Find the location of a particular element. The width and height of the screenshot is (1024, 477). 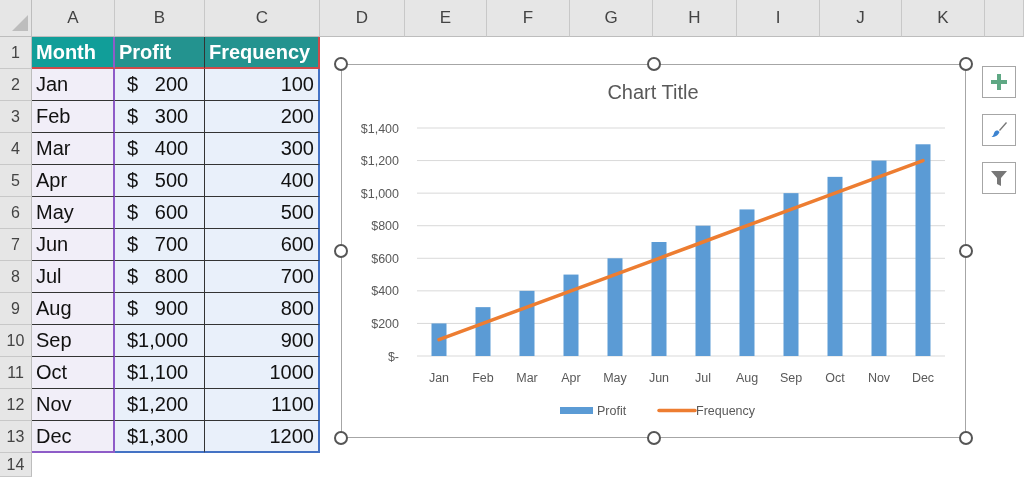

axis-tick-label: Dec is located at coordinates (923, 378).